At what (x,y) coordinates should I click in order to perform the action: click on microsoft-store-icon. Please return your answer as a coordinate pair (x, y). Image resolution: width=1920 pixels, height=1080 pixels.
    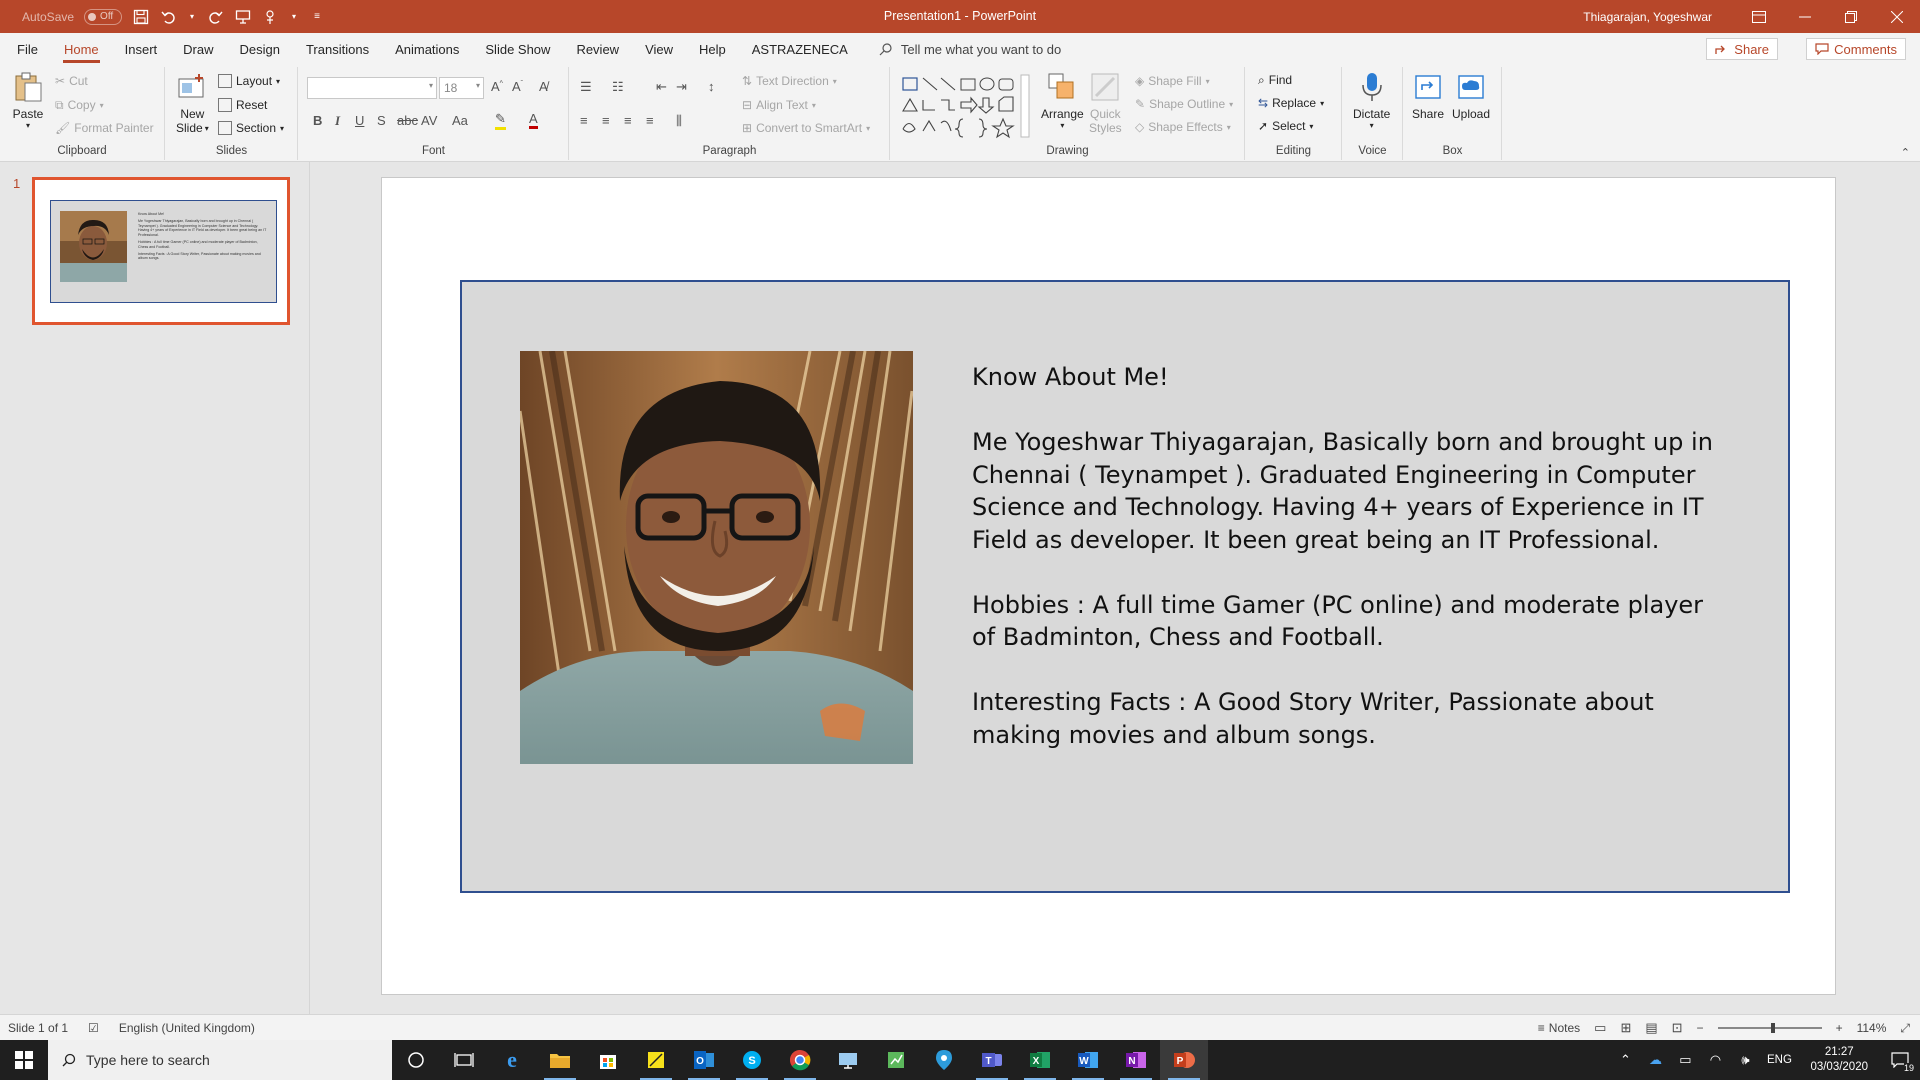
    Looking at the image, I should click on (608, 1060).